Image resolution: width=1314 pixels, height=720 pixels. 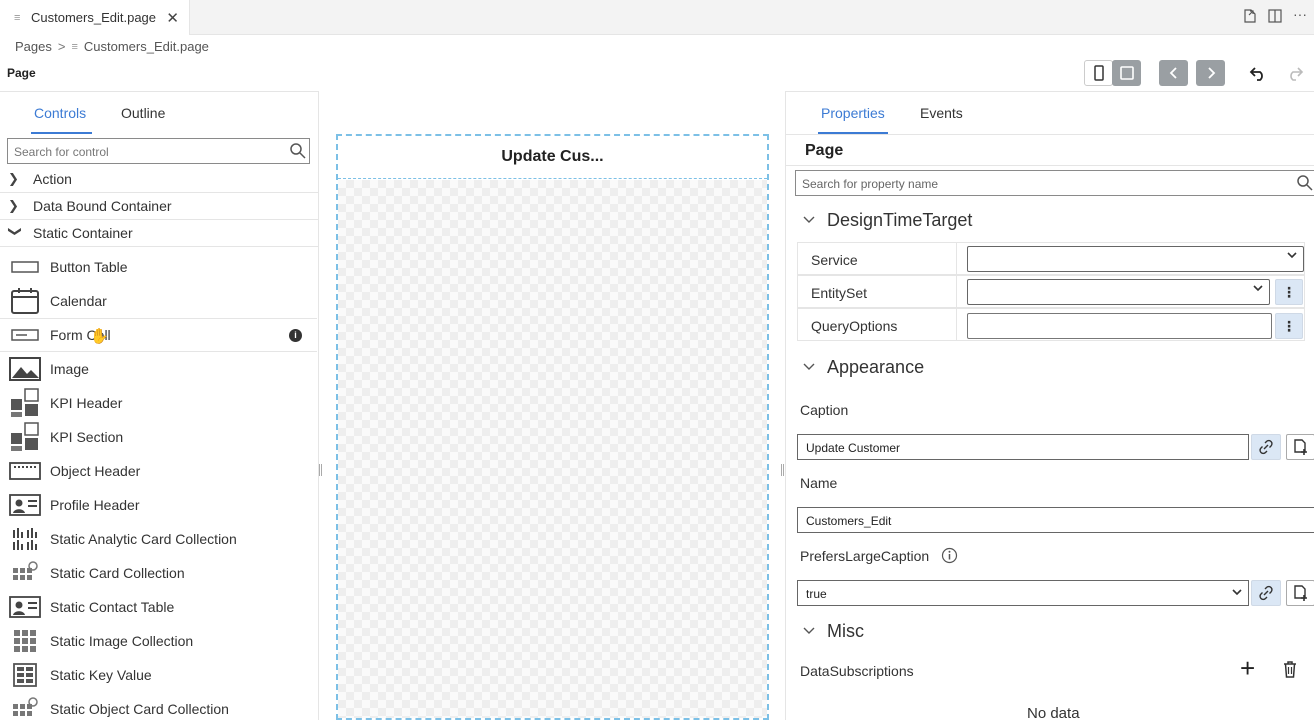 What do you see at coordinates (25, 301) in the screenshot?
I see `calendar-icon` at bounding box center [25, 301].